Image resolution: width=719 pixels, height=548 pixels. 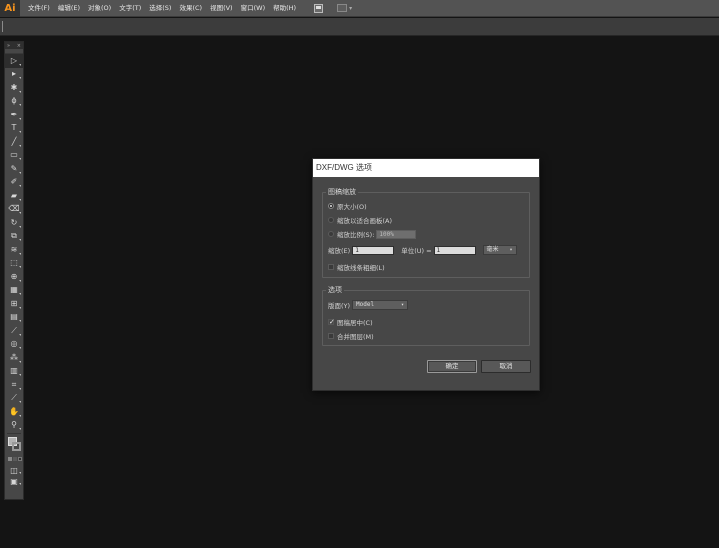 What do you see at coordinates (19, 46) in the screenshot?
I see `close-icon: ×` at bounding box center [19, 46].